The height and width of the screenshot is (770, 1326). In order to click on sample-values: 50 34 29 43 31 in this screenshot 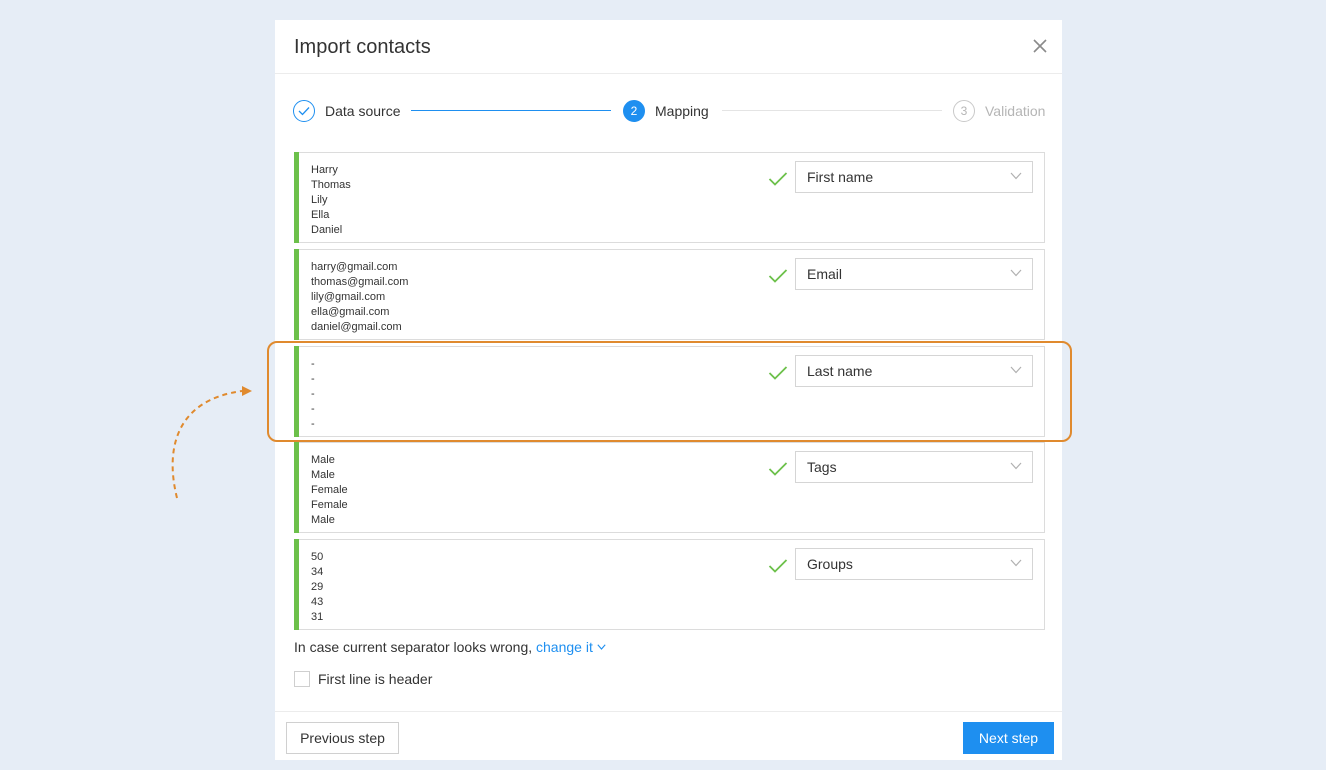, I will do `click(317, 587)`.